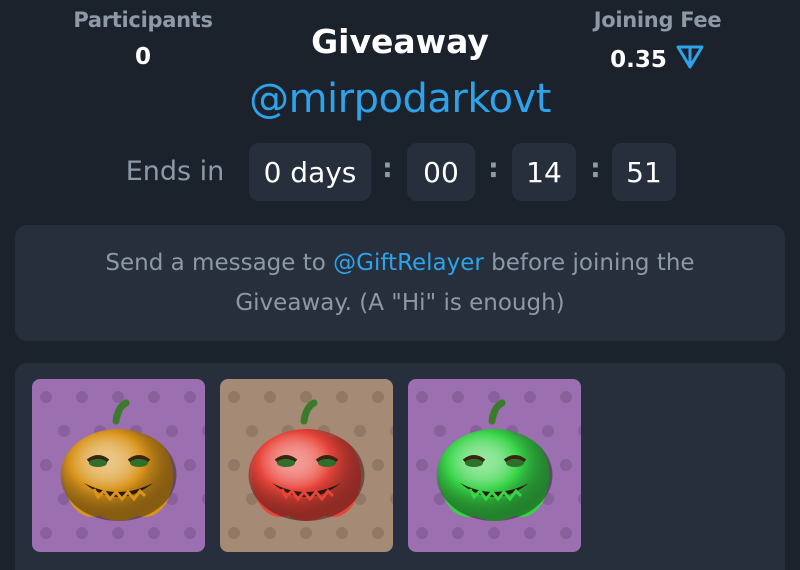 This screenshot has width=800, height=570. I want to click on ends-in-label: Ends in, so click(175, 171).